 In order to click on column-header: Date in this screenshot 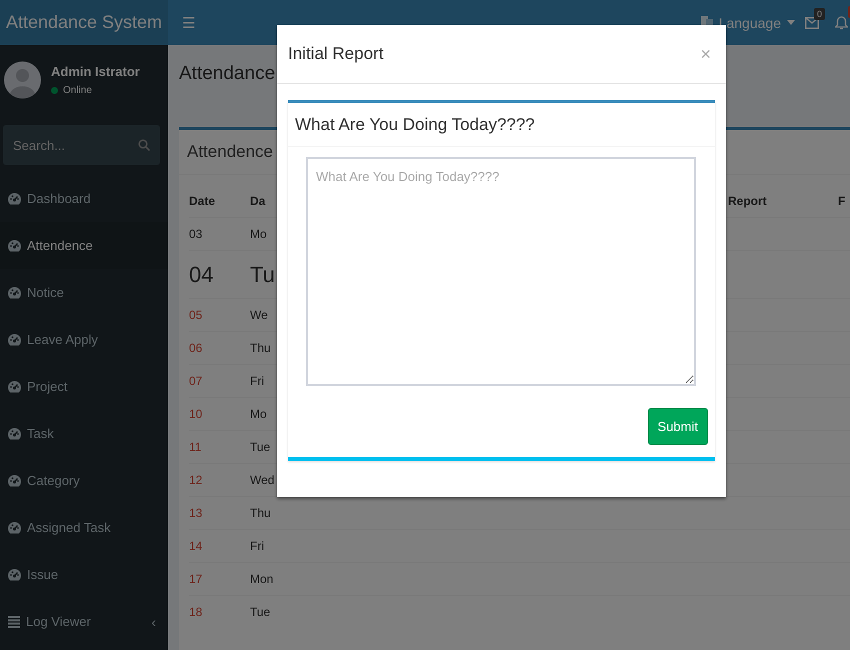, I will do `click(219, 201)`.